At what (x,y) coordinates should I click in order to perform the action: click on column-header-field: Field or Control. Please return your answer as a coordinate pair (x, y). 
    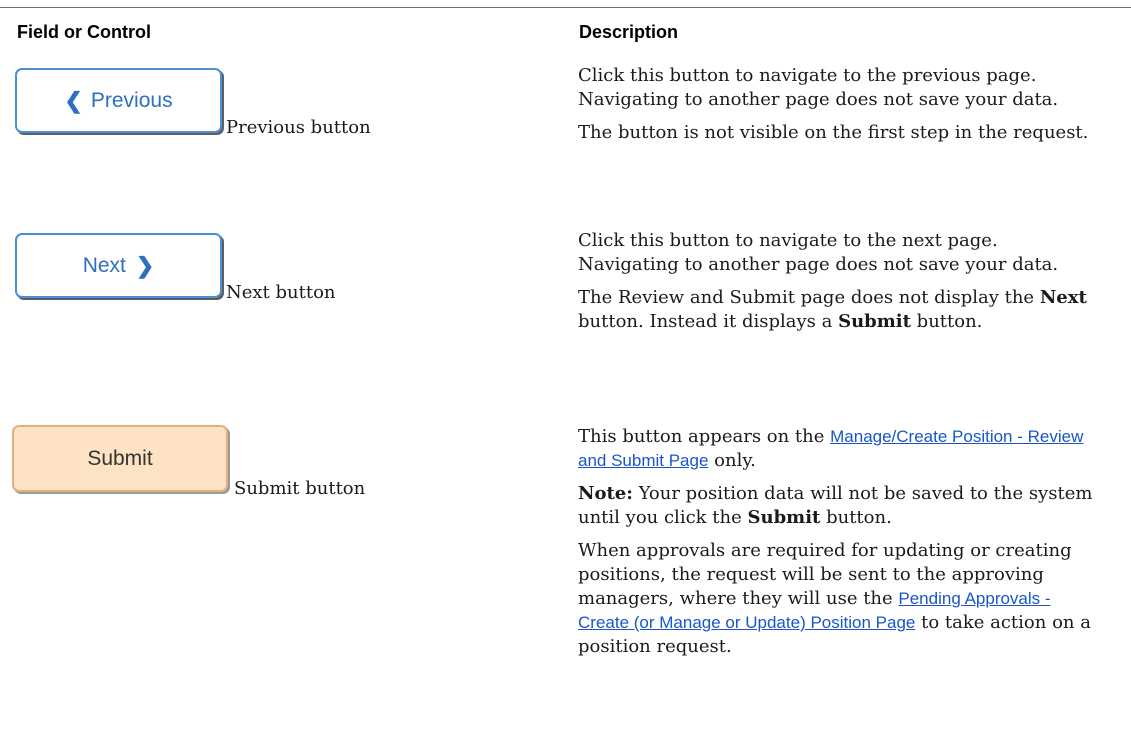
    Looking at the image, I should click on (84, 32).